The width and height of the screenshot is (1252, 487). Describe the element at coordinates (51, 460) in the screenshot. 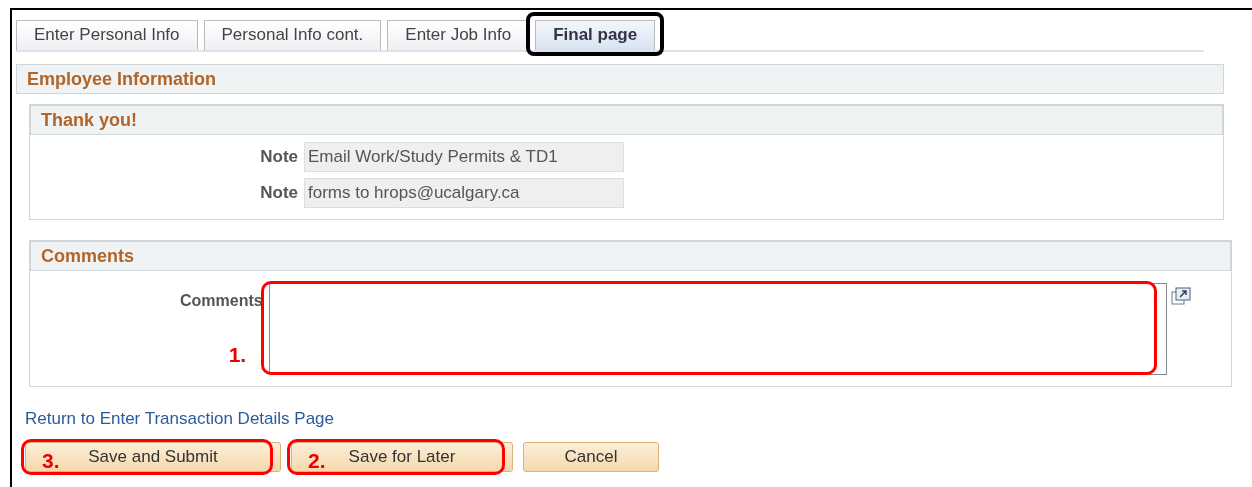

I see `step-number: 3.` at that location.